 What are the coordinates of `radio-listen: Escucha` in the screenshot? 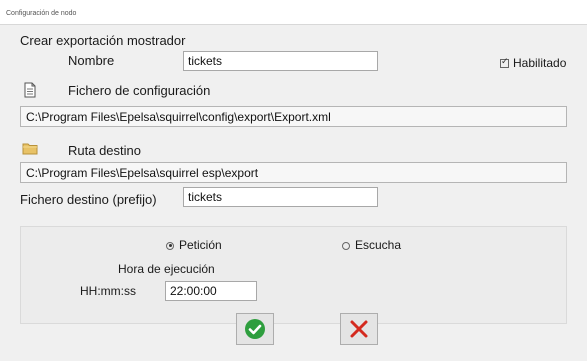 It's located at (371, 245).